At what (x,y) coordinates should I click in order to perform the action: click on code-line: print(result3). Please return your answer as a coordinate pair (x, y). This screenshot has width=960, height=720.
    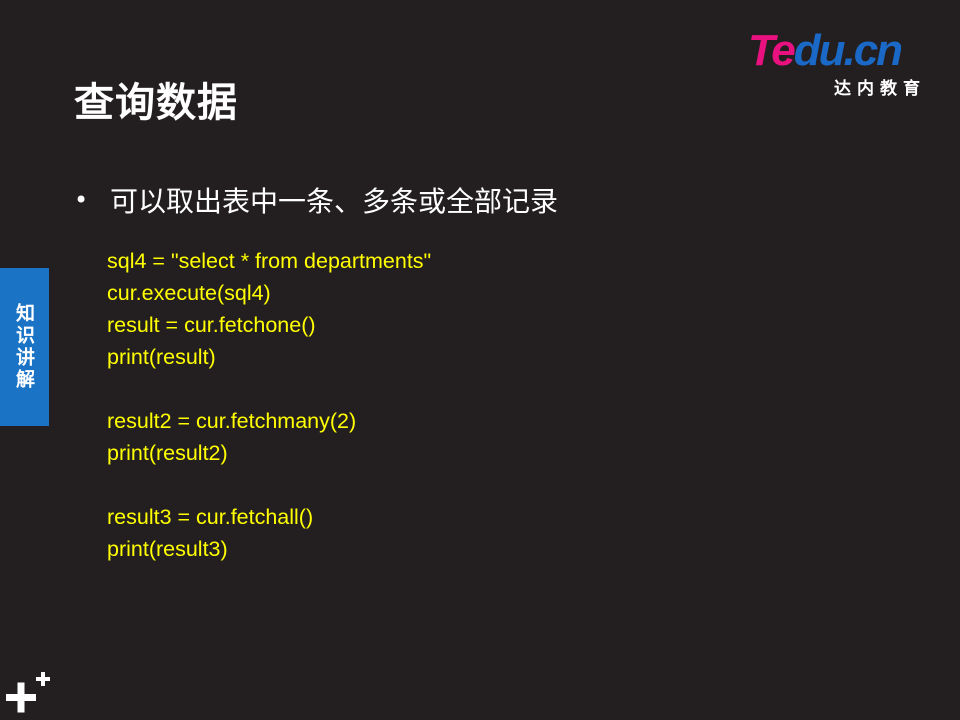
    Looking at the image, I should click on (167, 549).